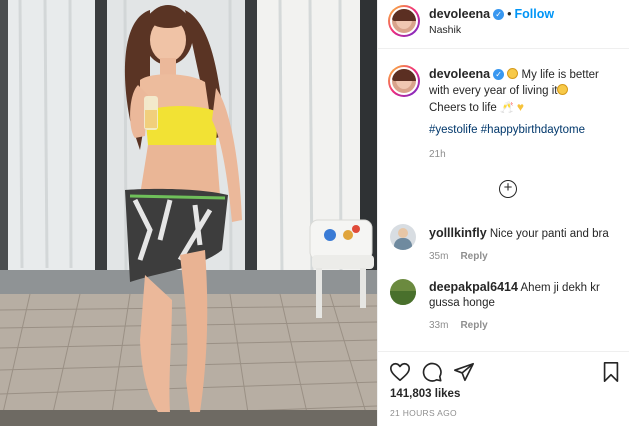  Describe the element at coordinates (432, 372) in the screenshot. I see `comment-icon` at that location.